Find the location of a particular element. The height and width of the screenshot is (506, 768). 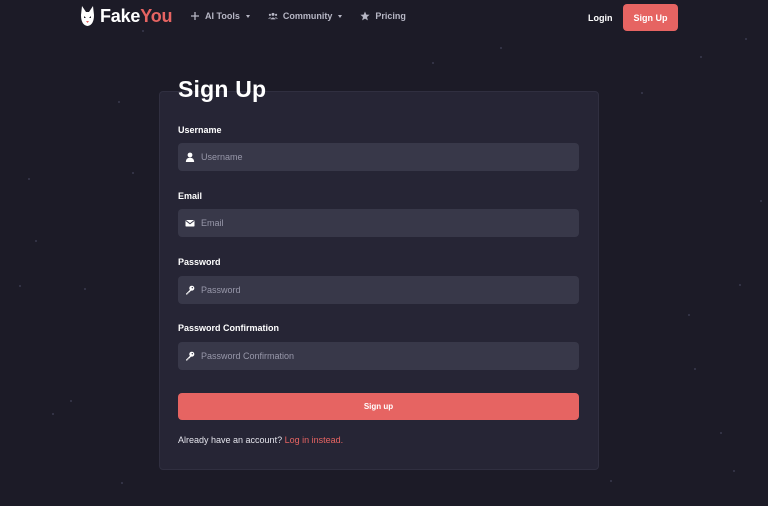

nav-pricing-label: Pricing is located at coordinates (390, 16).